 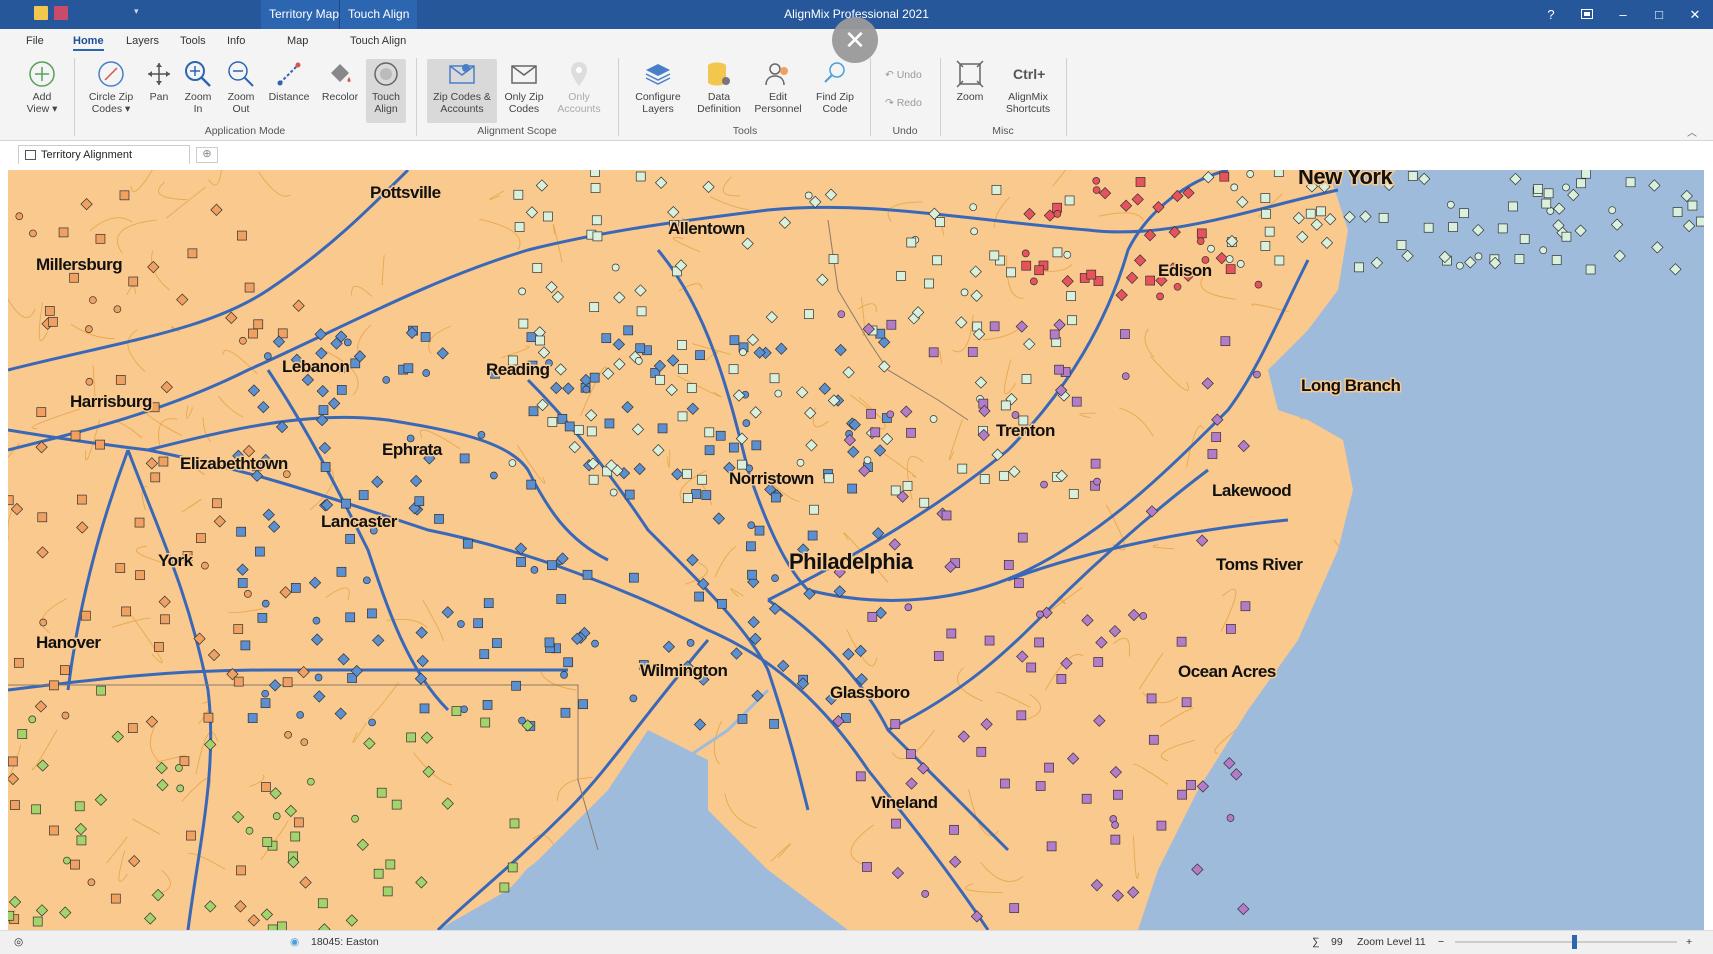 I want to click on zoom-in-button: Zoom In, so click(x=198, y=87).